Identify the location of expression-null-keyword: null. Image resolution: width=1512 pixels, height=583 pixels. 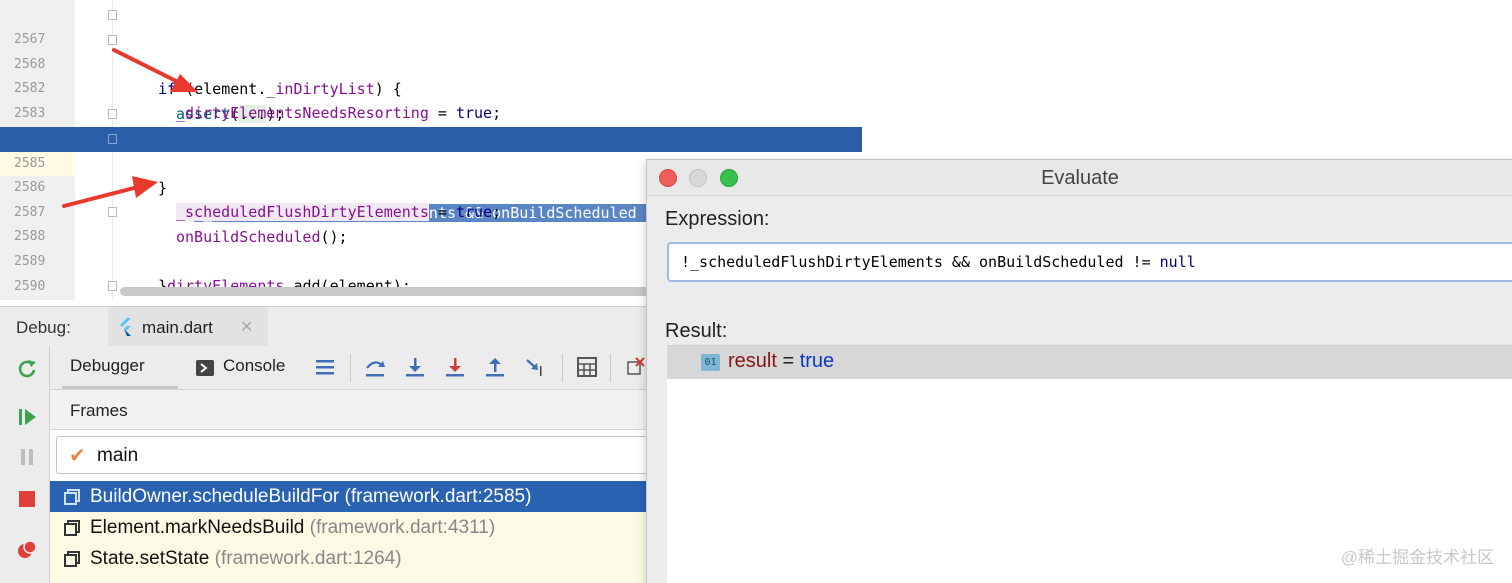
(1177, 262).